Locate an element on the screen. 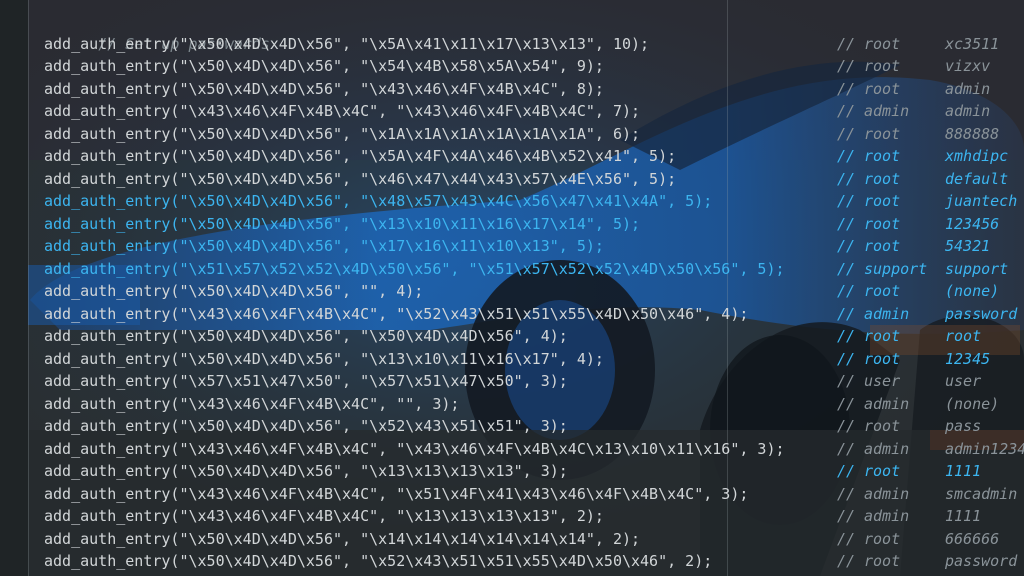  comment-password: xc3511 is located at coordinates (972, 43).